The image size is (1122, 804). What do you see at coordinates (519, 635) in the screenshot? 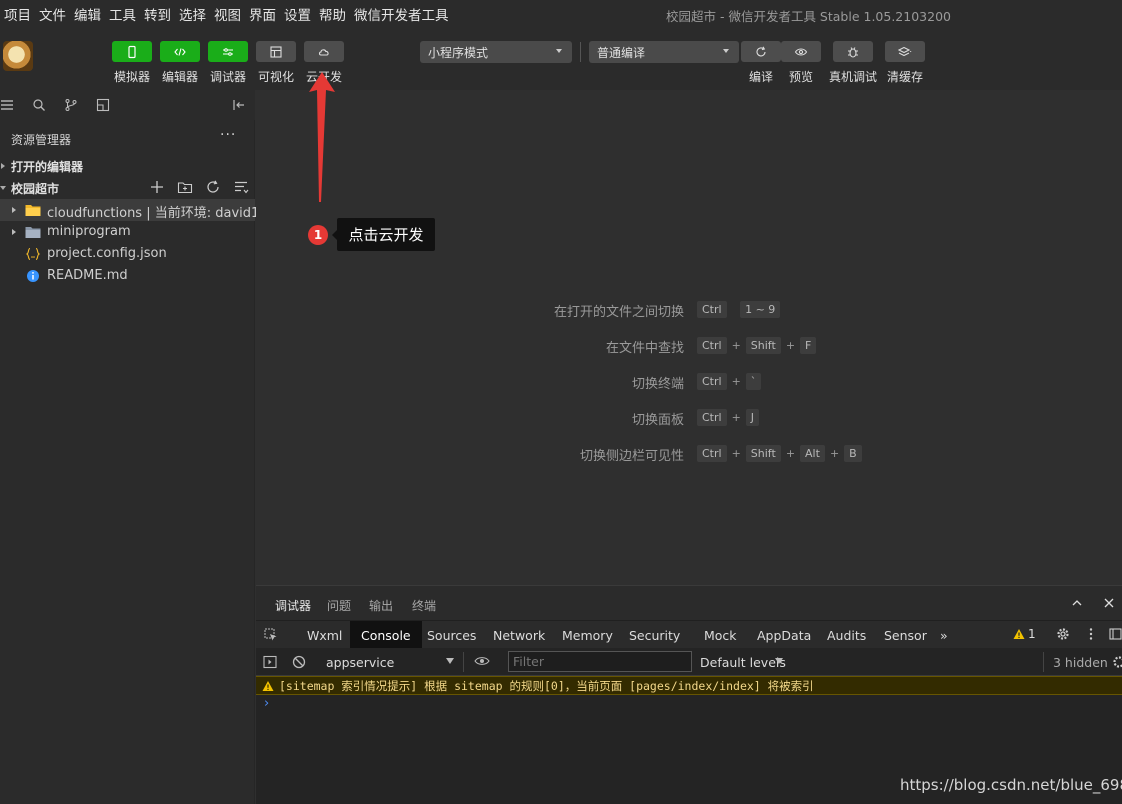
I see `tab-network: Network` at bounding box center [519, 635].